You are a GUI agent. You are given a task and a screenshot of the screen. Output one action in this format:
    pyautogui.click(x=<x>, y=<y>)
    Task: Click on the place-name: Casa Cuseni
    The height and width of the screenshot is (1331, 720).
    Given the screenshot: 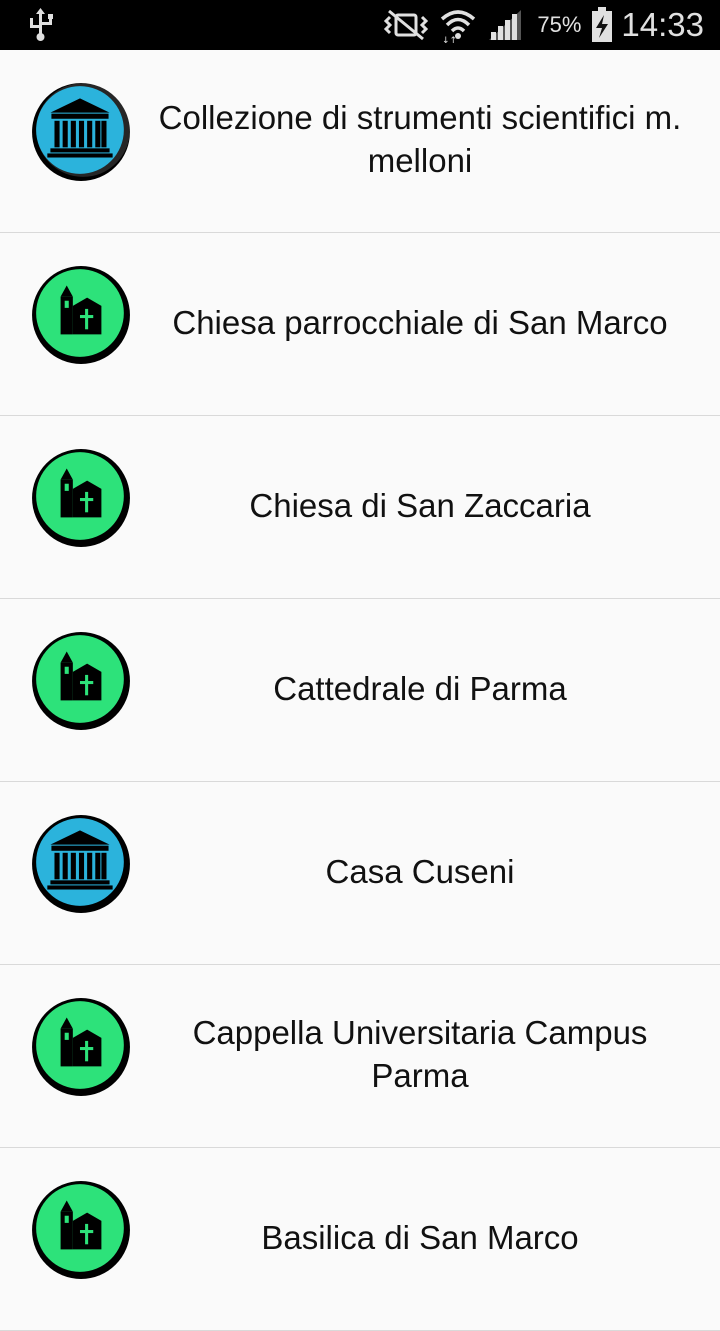 What is the action you would take?
    pyautogui.click(x=420, y=871)
    